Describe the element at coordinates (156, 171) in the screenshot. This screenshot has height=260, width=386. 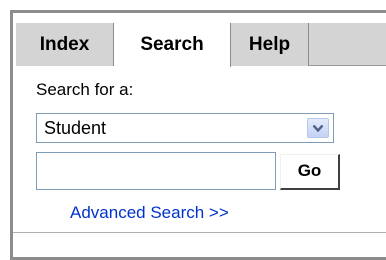
I see `search-query-input` at that location.